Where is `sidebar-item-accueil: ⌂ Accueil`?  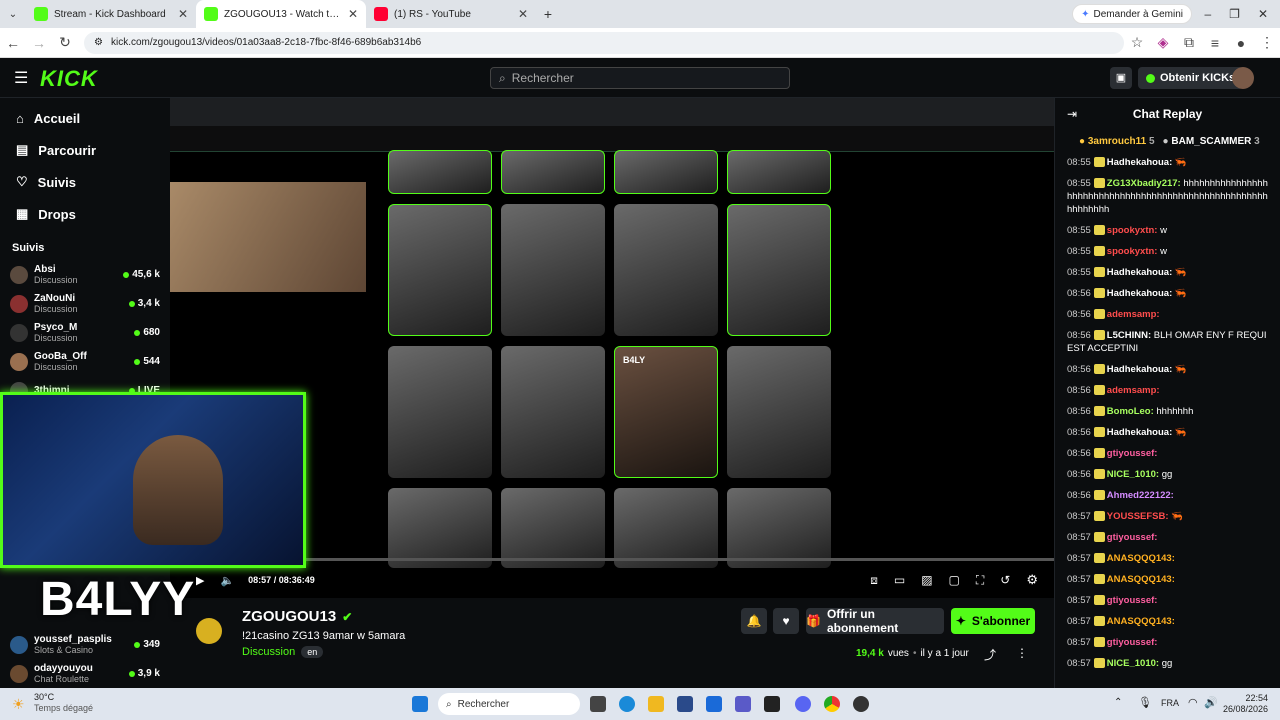 sidebar-item-accueil: ⌂ Accueil is located at coordinates (85, 118).